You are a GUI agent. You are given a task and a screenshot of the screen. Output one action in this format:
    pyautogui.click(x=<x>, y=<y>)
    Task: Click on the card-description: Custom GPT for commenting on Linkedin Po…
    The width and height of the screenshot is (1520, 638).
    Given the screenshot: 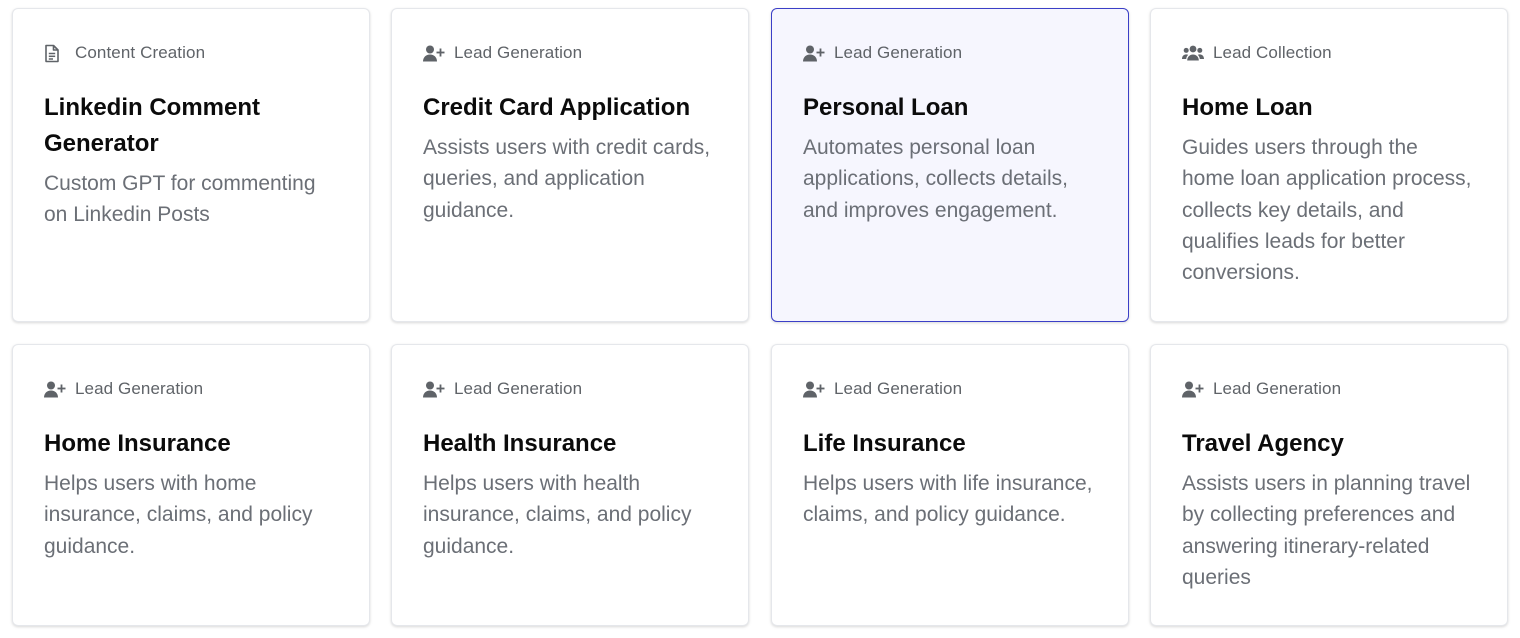 What is the action you would take?
    pyautogui.click(x=180, y=199)
    